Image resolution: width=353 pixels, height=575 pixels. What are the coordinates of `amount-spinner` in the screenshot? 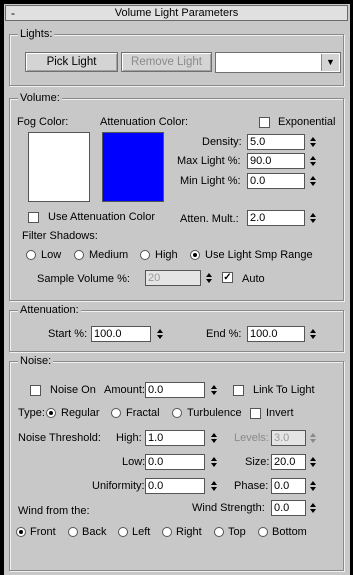 It's located at (215, 390).